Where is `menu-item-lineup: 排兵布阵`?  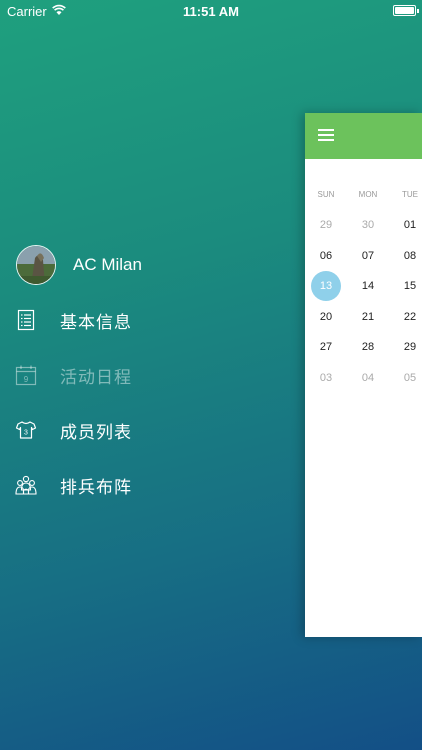 menu-item-lineup: 排兵布阵 is located at coordinates (130, 485).